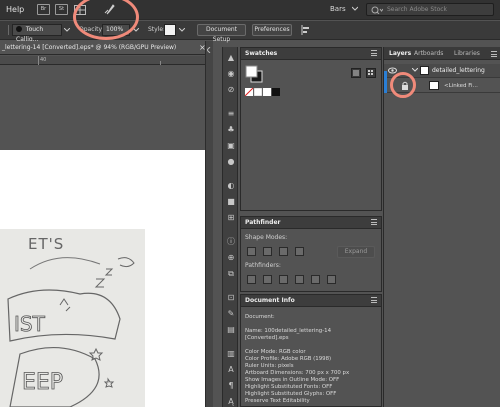  Describe the element at coordinates (231, 114) in the screenshot. I see `stroke-icon: ≡` at that location.